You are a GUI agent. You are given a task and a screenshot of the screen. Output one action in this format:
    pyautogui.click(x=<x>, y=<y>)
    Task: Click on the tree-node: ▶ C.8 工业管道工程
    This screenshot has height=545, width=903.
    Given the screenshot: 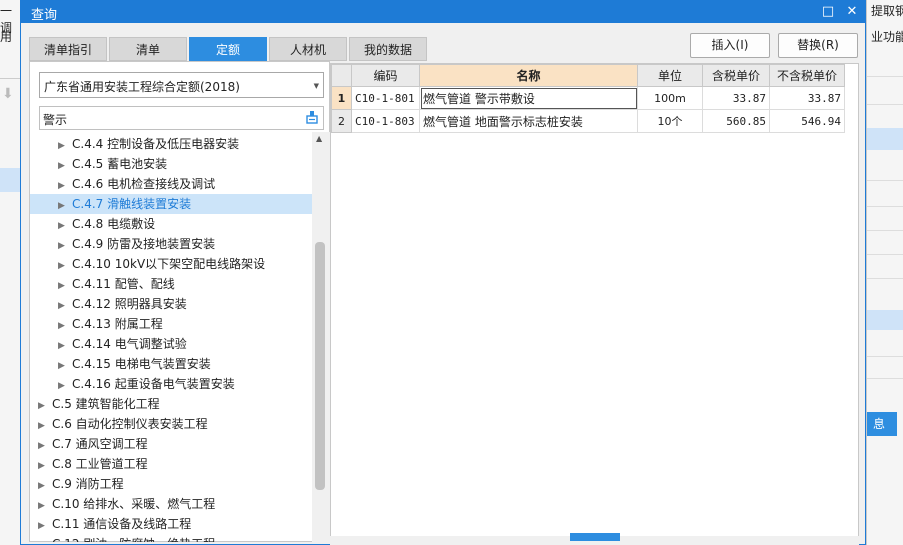 What is the action you would take?
    pyautogui.click(x=93, y=464)
    